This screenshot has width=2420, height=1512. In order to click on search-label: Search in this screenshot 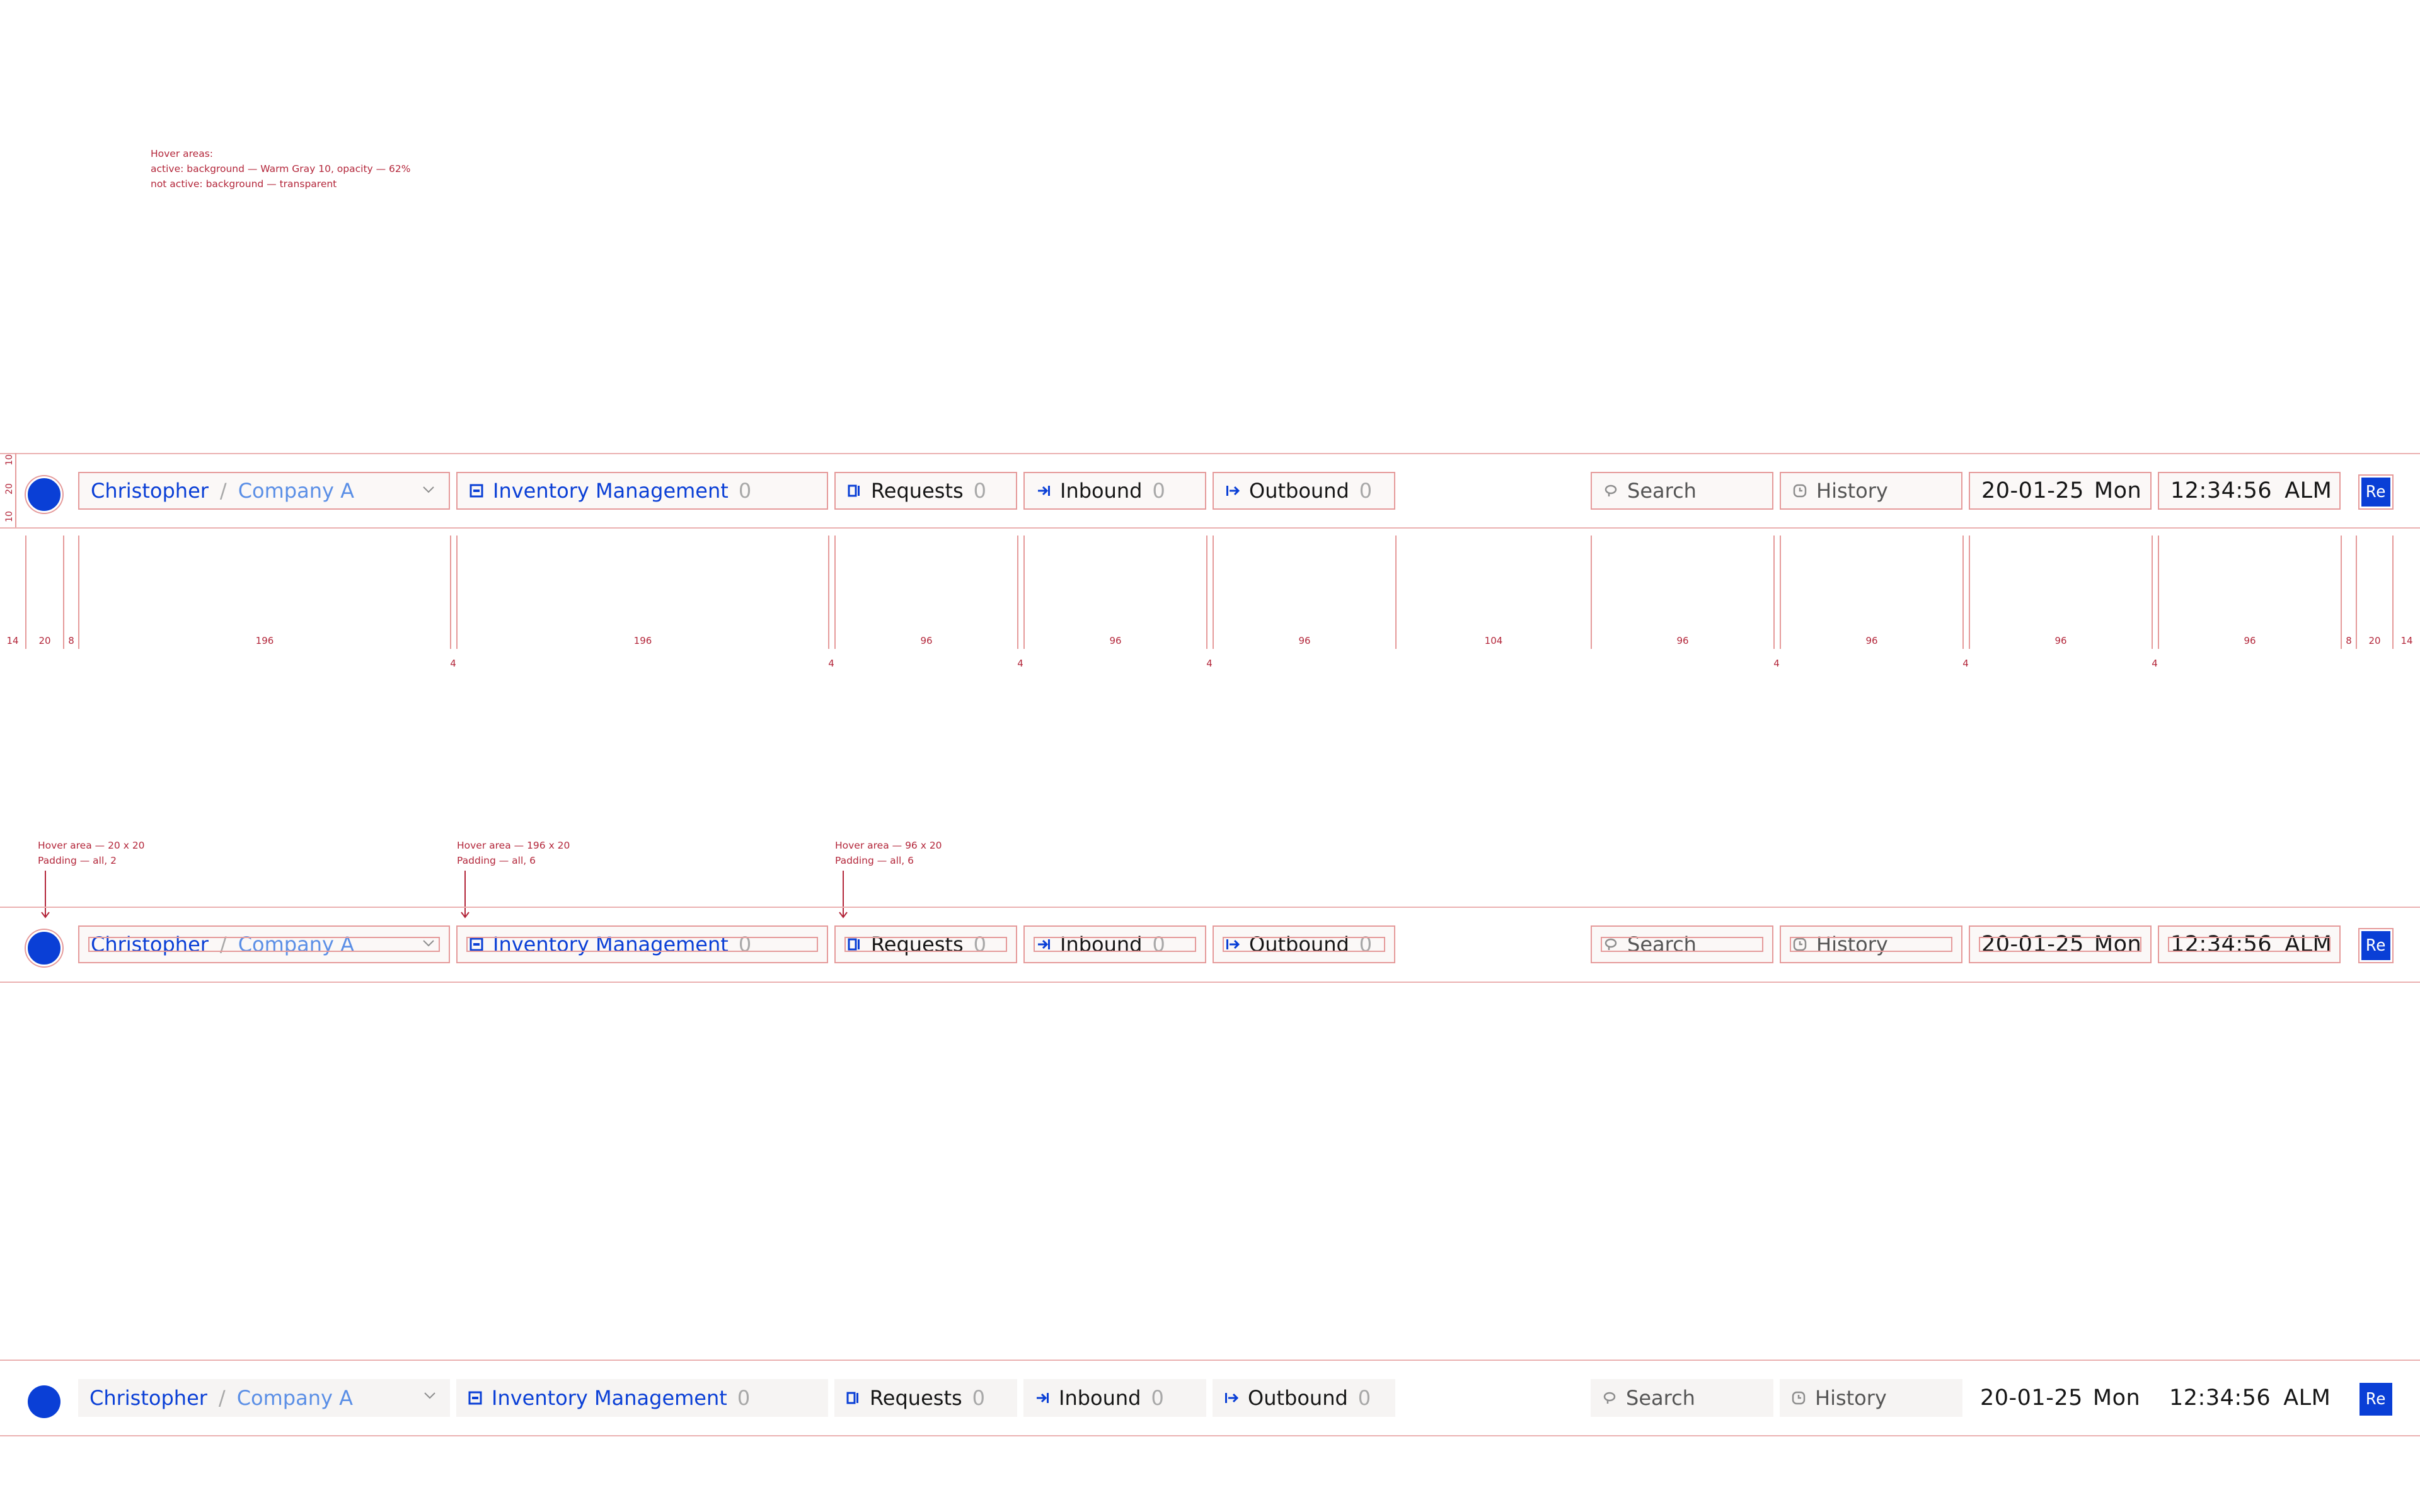, I will do `click(1662, 491)`.